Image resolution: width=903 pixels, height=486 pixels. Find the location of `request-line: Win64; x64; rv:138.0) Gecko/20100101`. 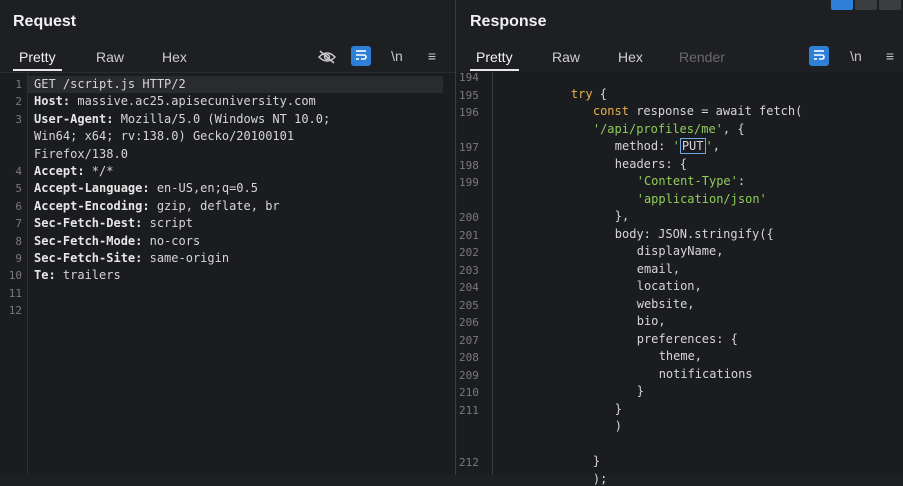

request-line: Win64; x64; rv:138.0) Gecko/20100101 is located at coordinates (164, 136).